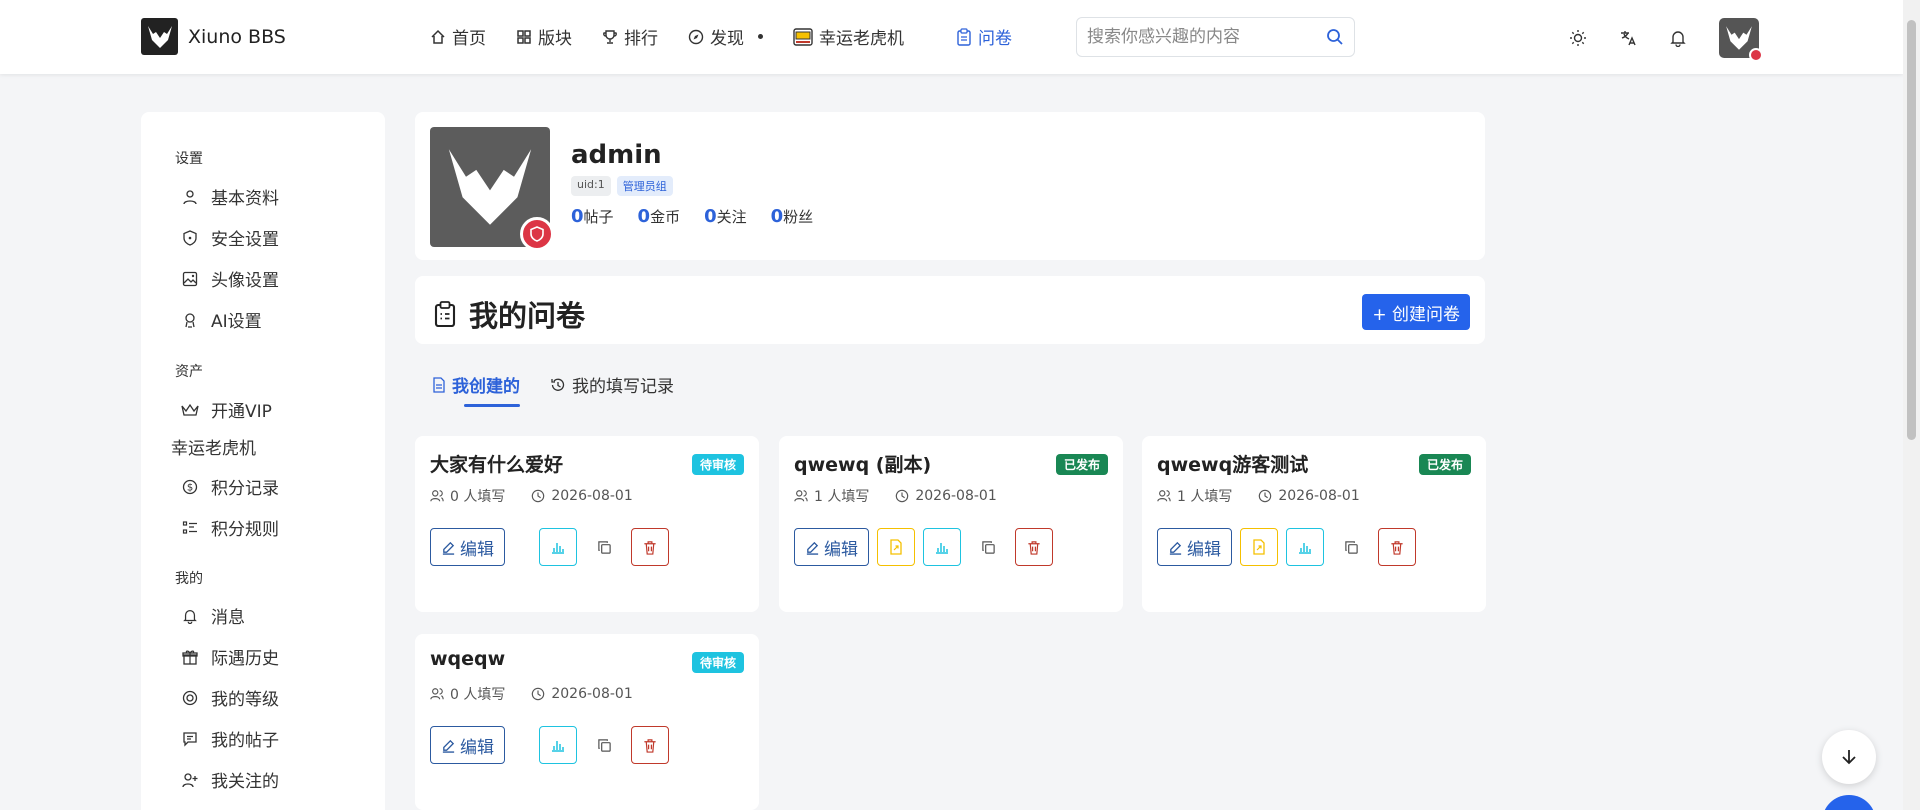 The width and height of the screenshot is (1920, 810). I want to click on nav-discover: 发现, so click(716, 36).